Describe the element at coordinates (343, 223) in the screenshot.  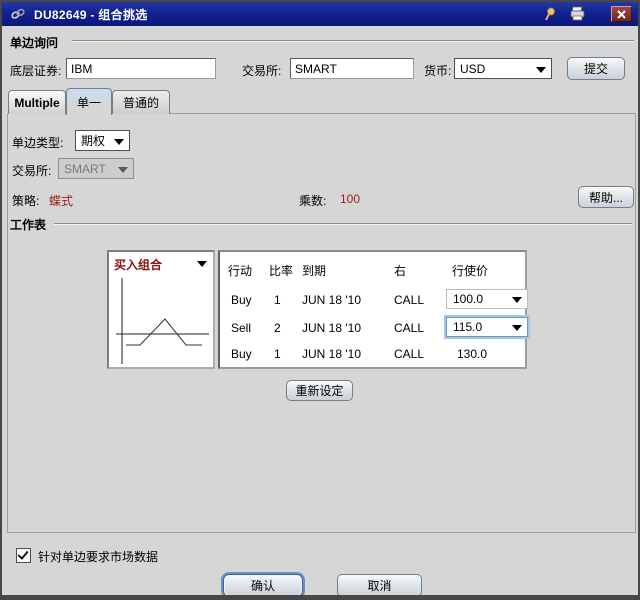
I see `worksheet-section-divider` at that location.